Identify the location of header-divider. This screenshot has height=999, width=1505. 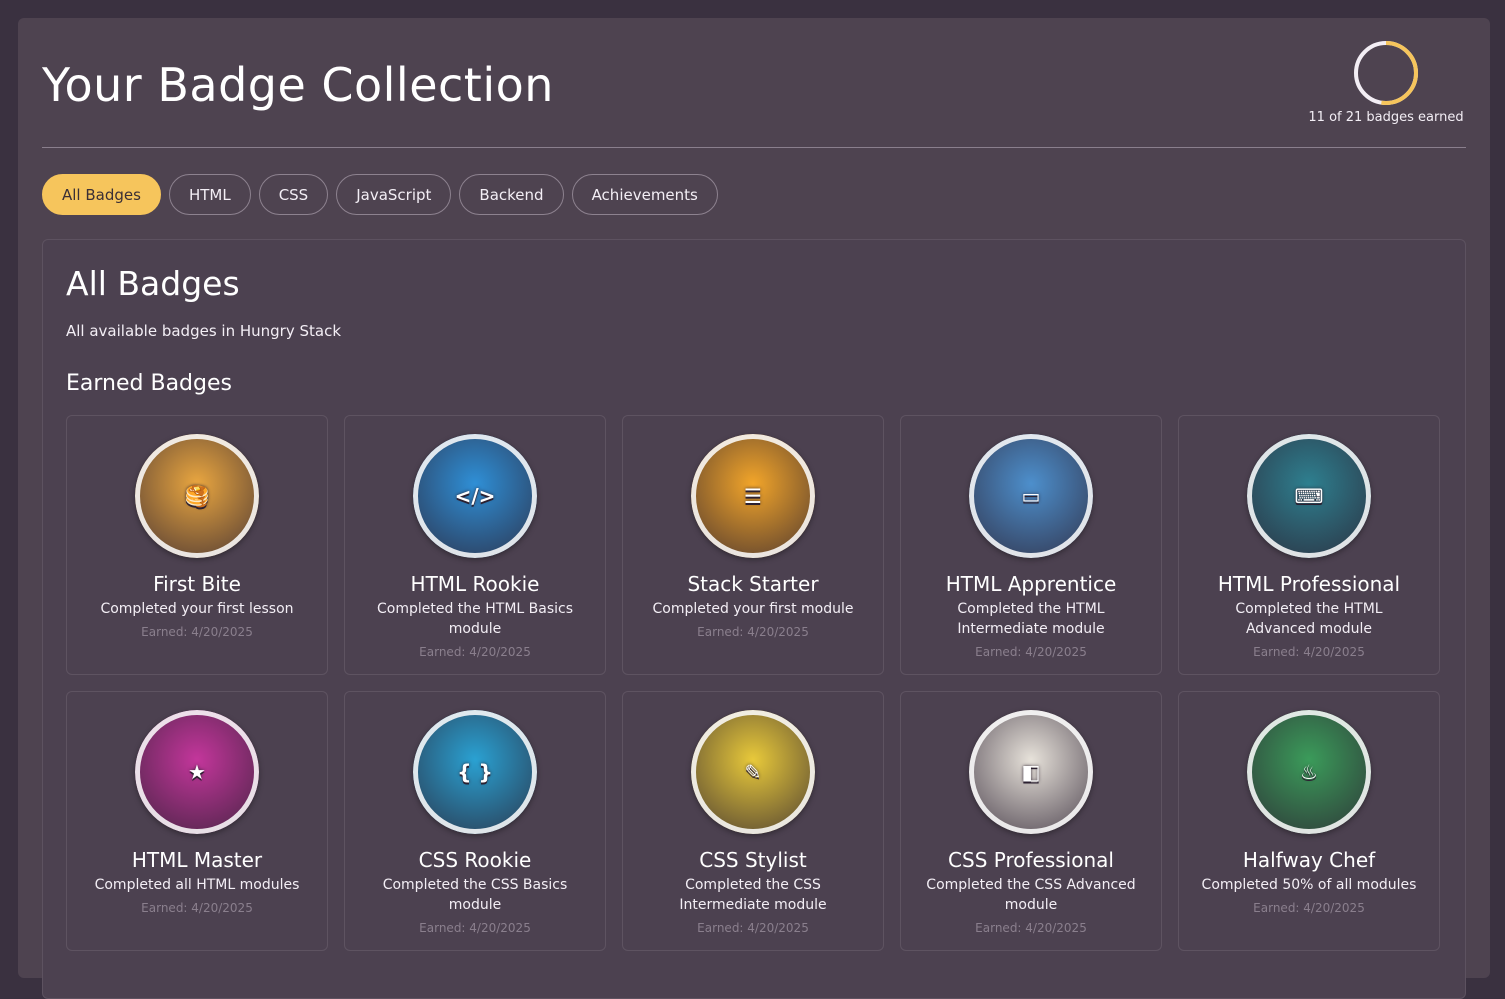
(754, 147).